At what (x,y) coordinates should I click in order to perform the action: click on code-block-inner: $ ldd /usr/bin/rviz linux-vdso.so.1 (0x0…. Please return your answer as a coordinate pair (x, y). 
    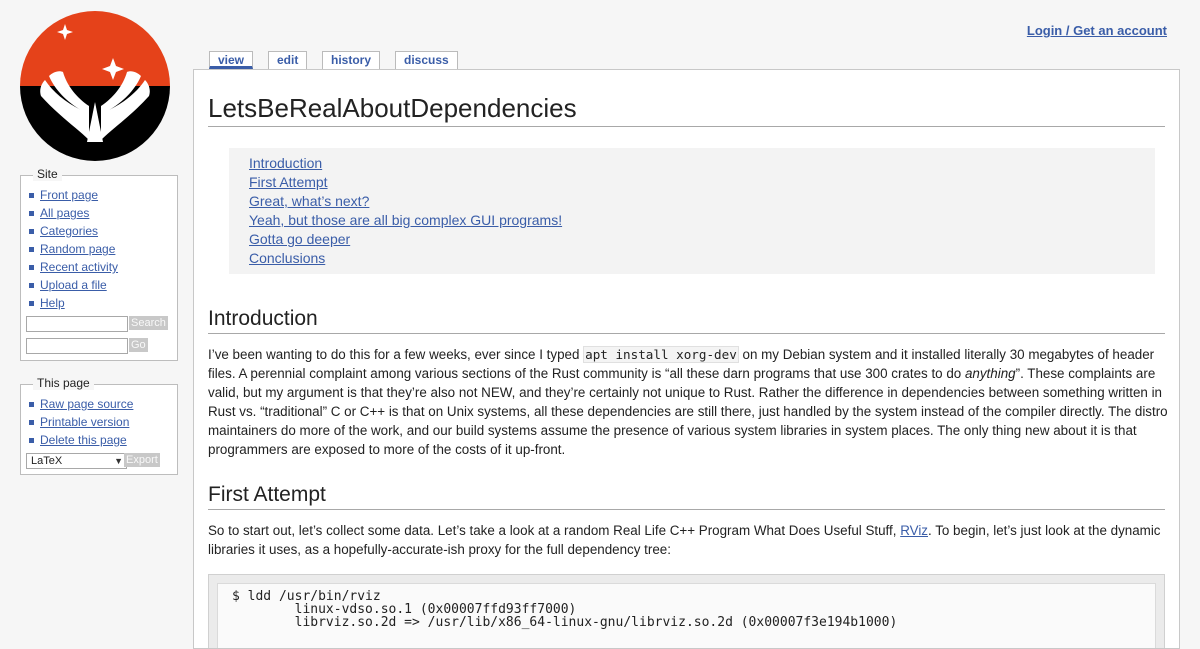
    Looking at the image, I should click on (686, 615).